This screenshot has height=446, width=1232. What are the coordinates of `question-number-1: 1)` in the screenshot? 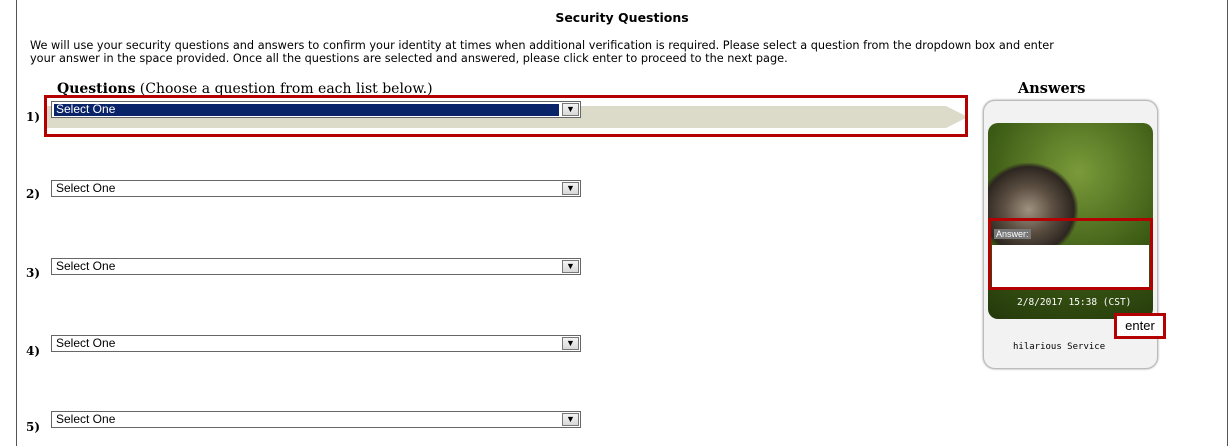 It's located at (33, 117).